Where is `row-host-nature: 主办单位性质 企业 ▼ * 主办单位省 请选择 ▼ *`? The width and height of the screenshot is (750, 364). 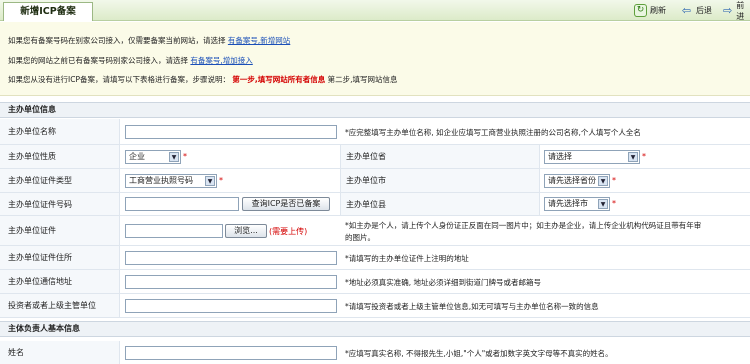
row-host-nature: 主办单位性质 企业 ▼ * 主办单位省 请选择 ▼ * is located at coordinates (375, 157).